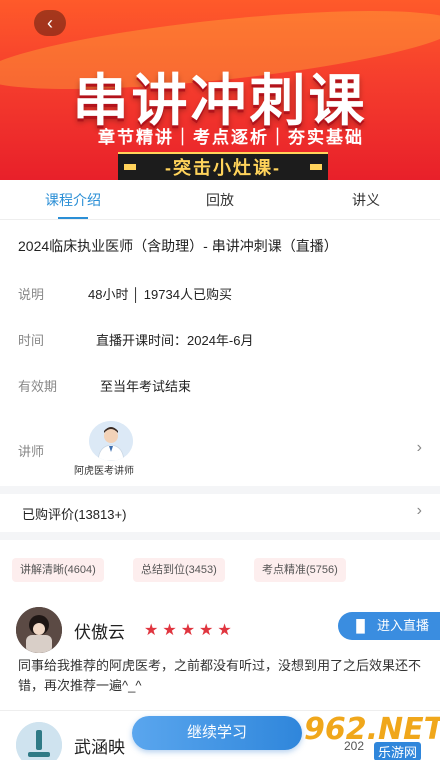  What do you see at coordinates (31, 340) in the screenshot?
I see `time-label: 时间` at bounding box center [31, 340].